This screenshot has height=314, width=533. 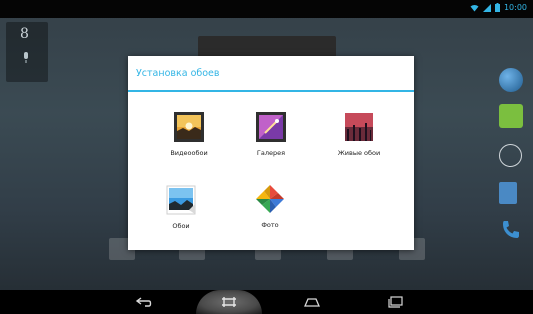 I want to click on recent-apps-icon, so click(x=395, y=302).